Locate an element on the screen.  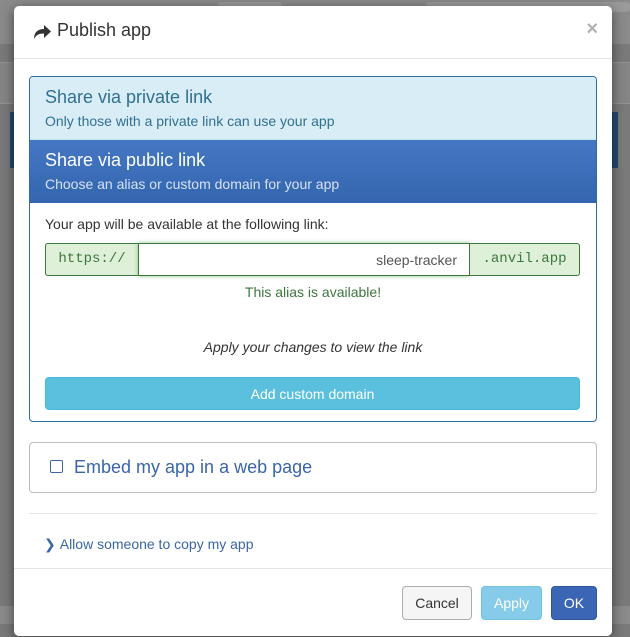
allow-copy-label: Allow someone to copy my app is located at coordinates (156, 544).